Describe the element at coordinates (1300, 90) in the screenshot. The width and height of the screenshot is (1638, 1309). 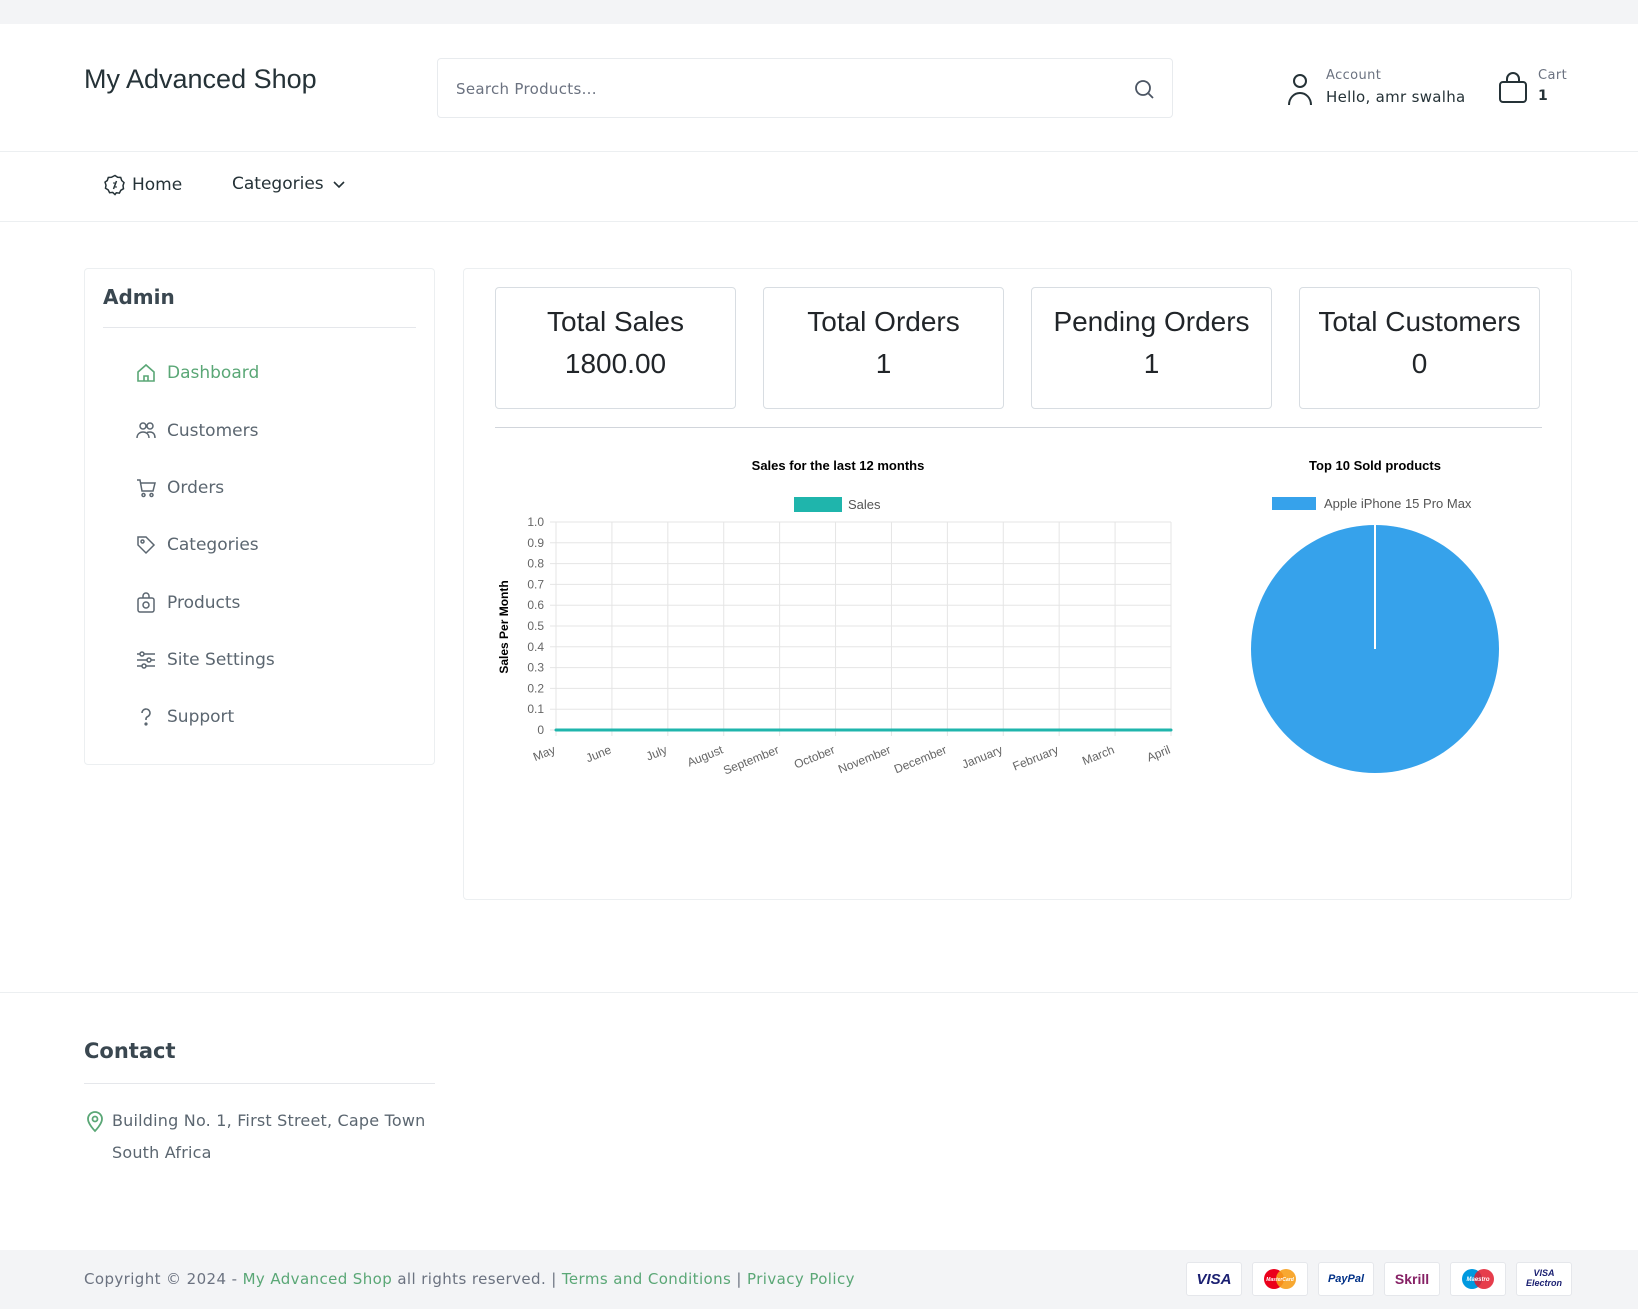
I see `user-icon` at that location.